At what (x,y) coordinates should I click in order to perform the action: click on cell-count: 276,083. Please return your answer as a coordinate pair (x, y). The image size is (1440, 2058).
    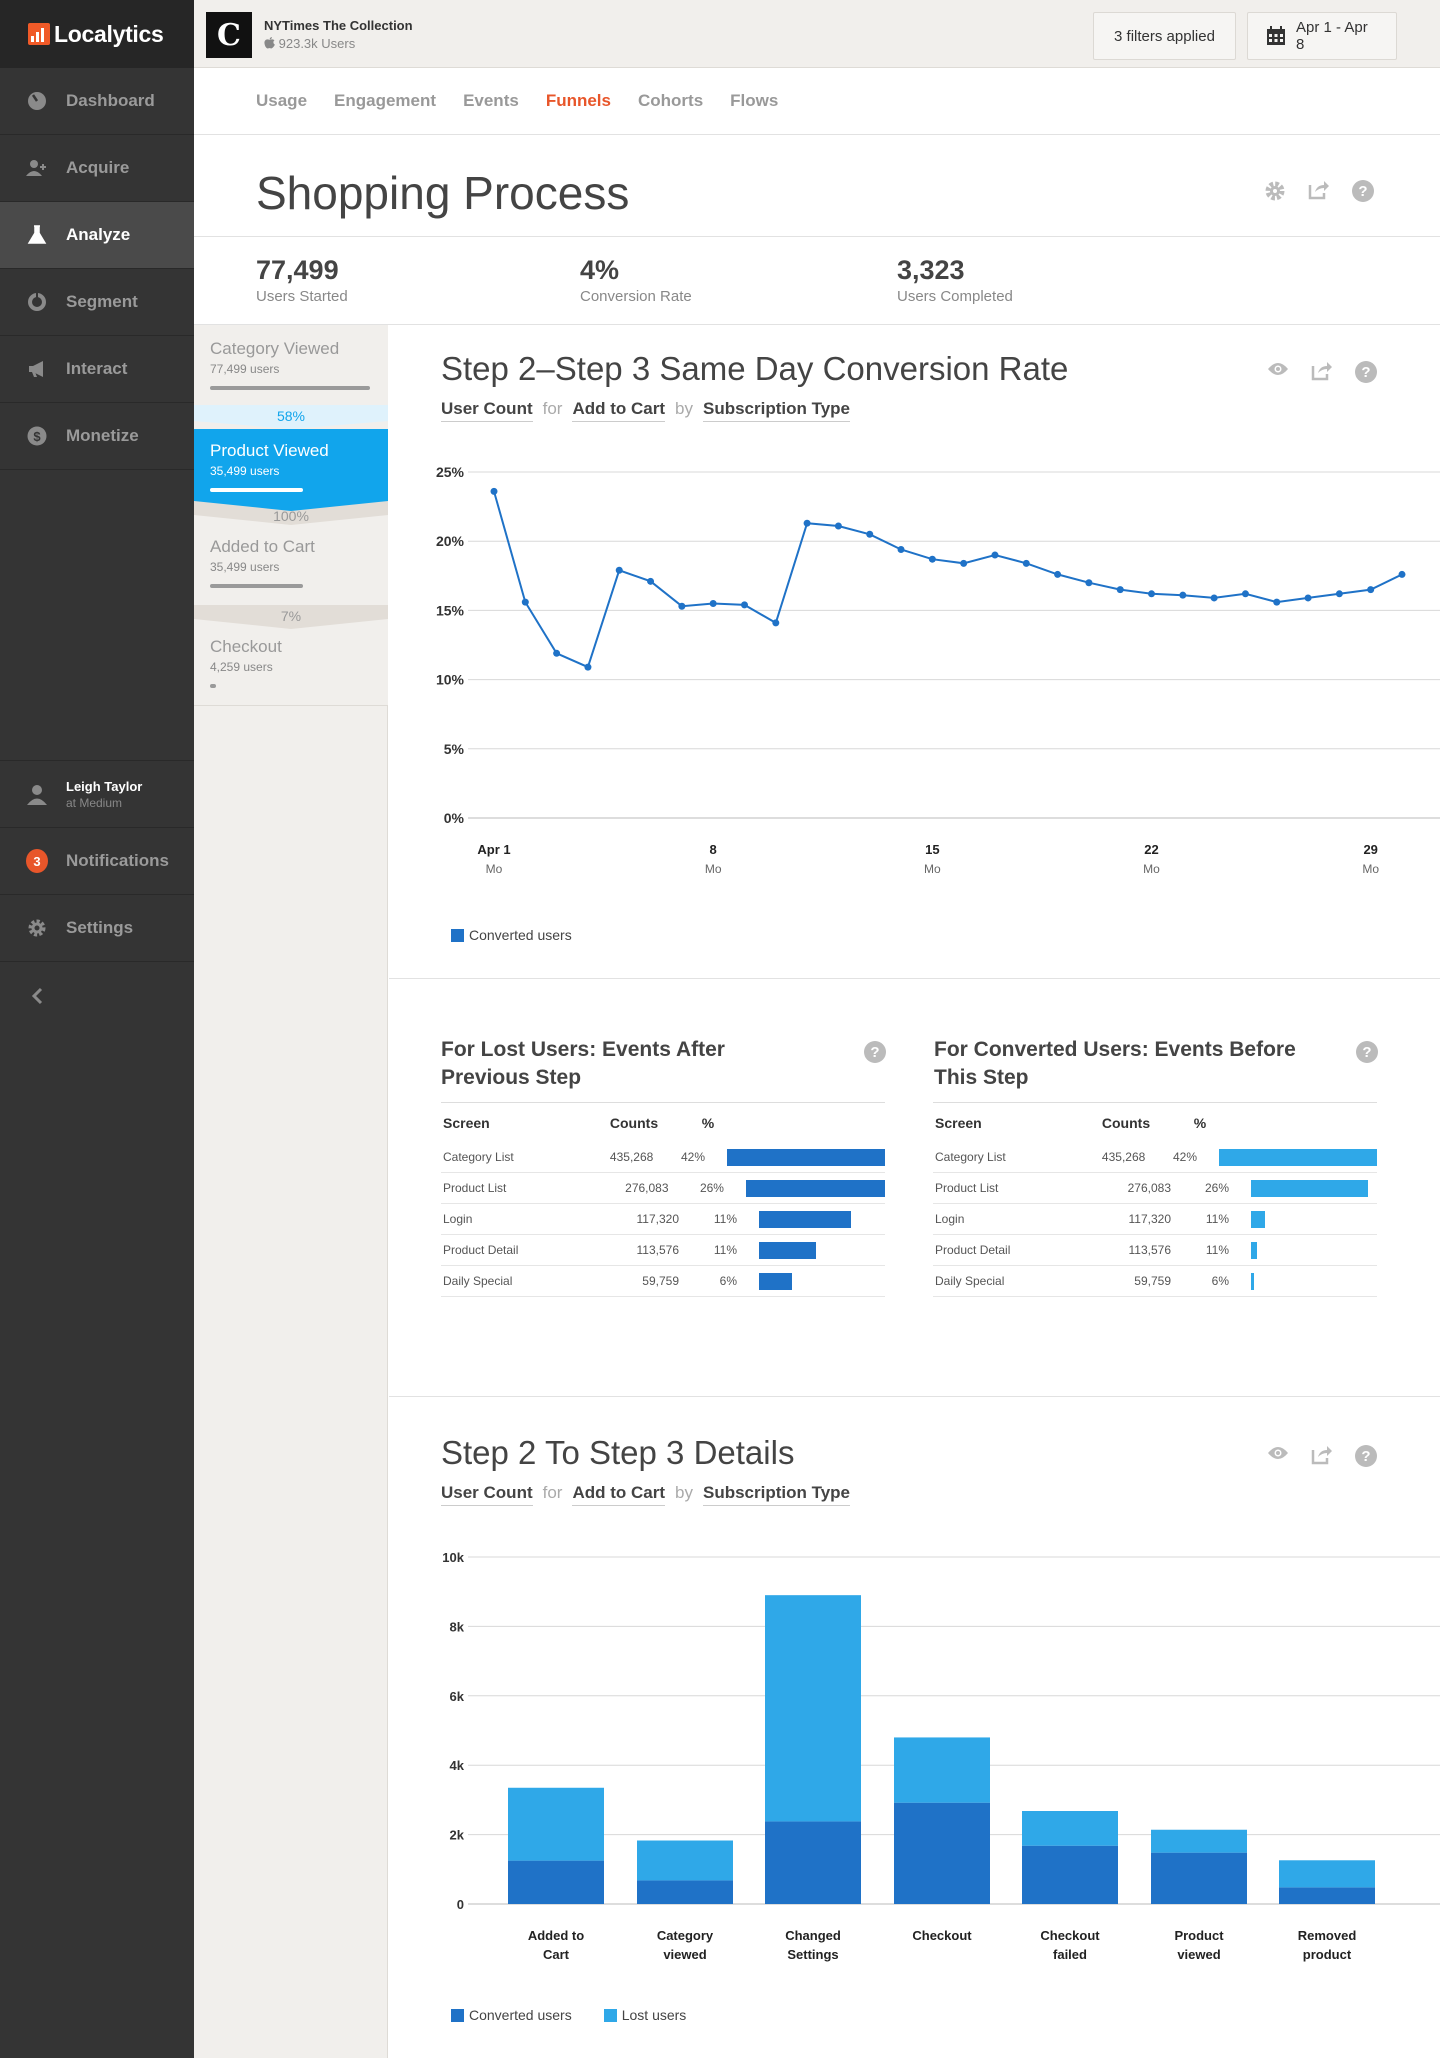
    Looking at the image, I should click on (1149, 1188).